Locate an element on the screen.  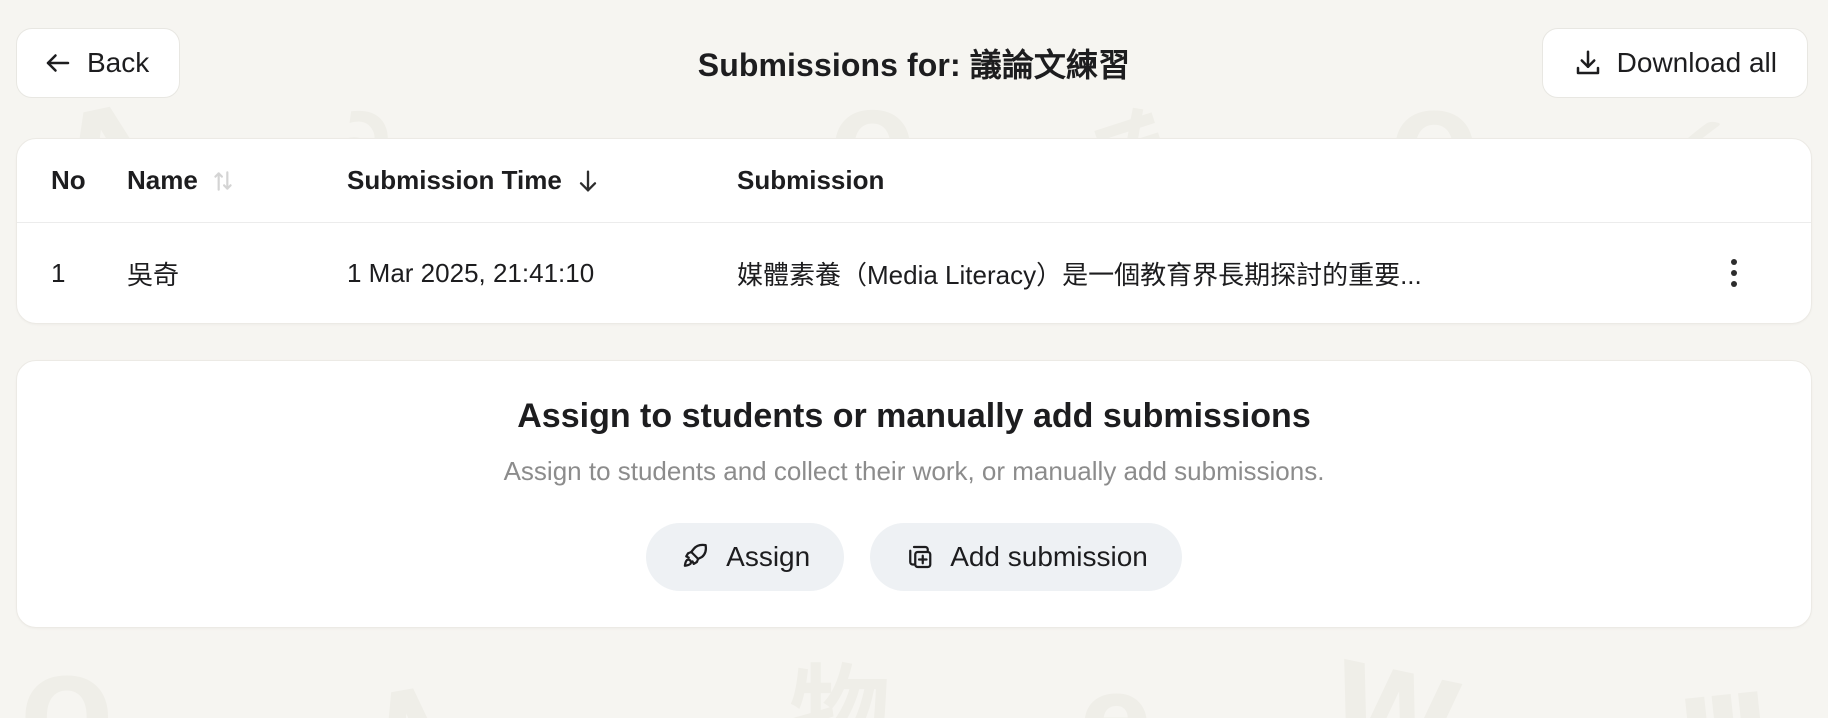
column-label-no: No is located at coordinates (68, 180).